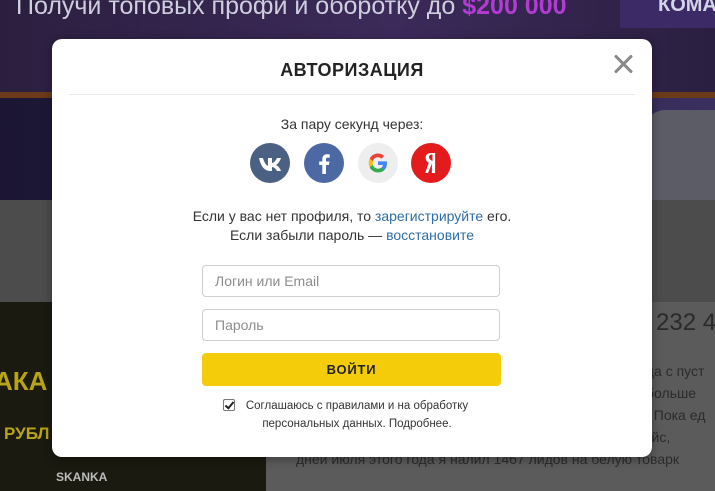  I want to click on yandex-button, so click(431, 163).